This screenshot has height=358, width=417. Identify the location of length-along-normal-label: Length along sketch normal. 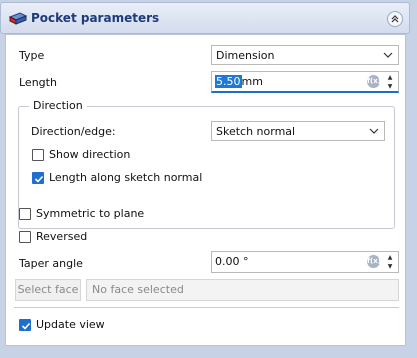
(125, 177).